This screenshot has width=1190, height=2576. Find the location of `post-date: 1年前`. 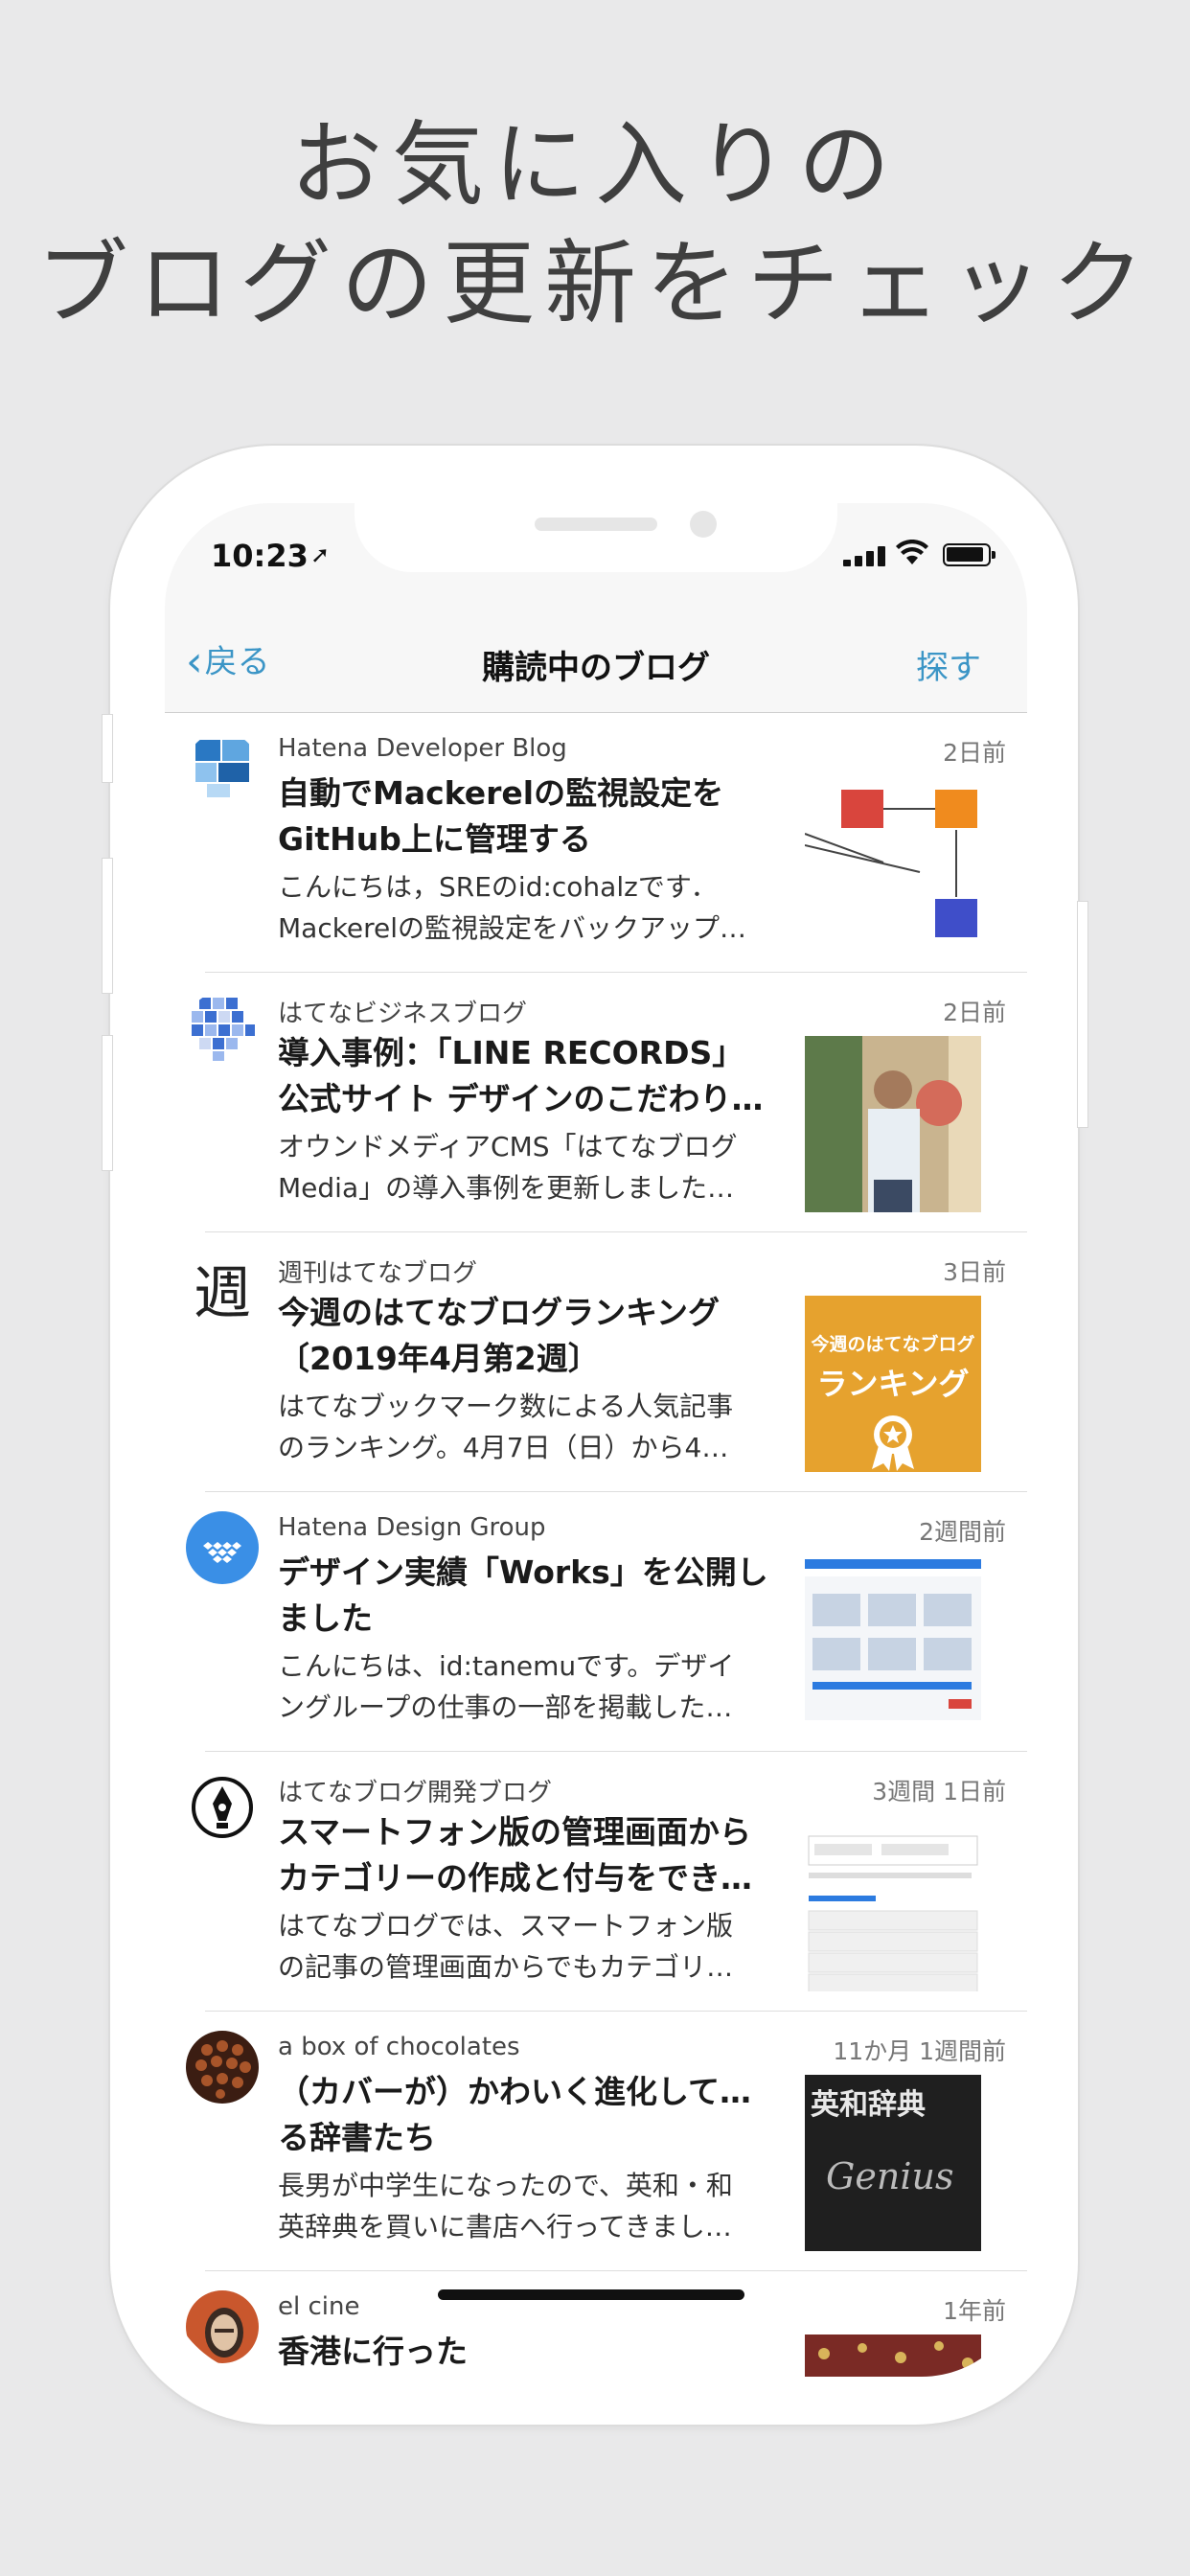

post-date: 1年前 is located at coordinates (975, 2311).